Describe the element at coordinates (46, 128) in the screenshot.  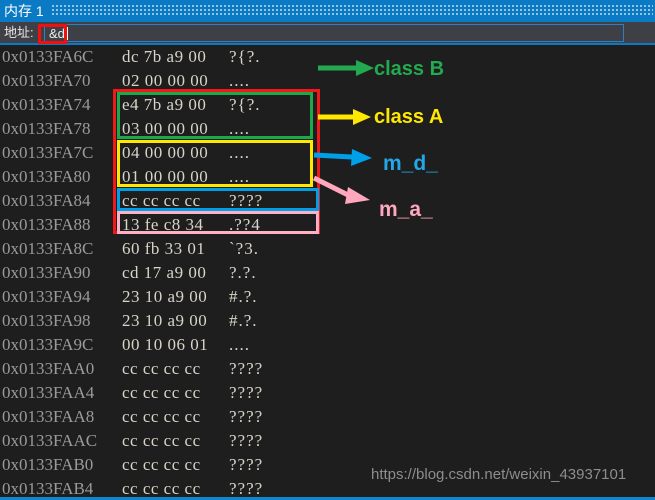
I see `hex-row-address: 0x0133FA78` at that location.